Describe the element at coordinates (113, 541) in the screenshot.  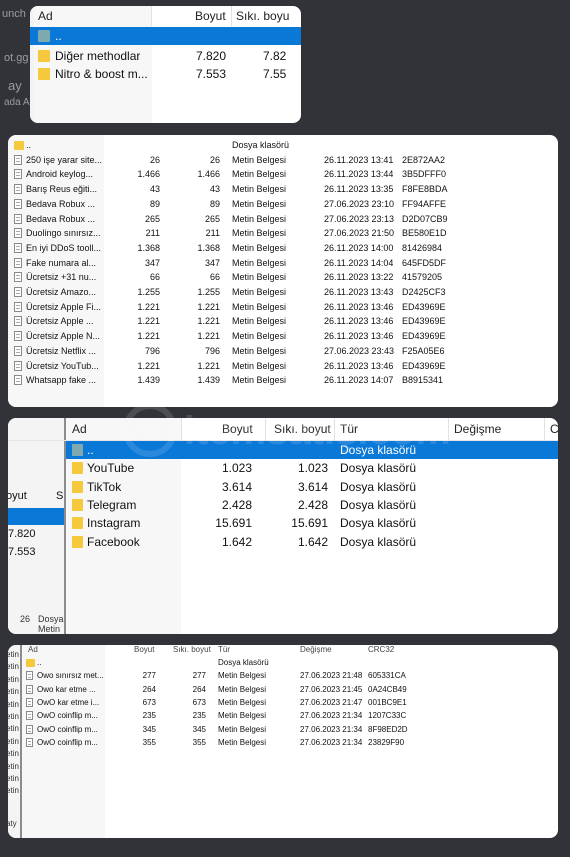
I see `item-name: Facebook` at that location.